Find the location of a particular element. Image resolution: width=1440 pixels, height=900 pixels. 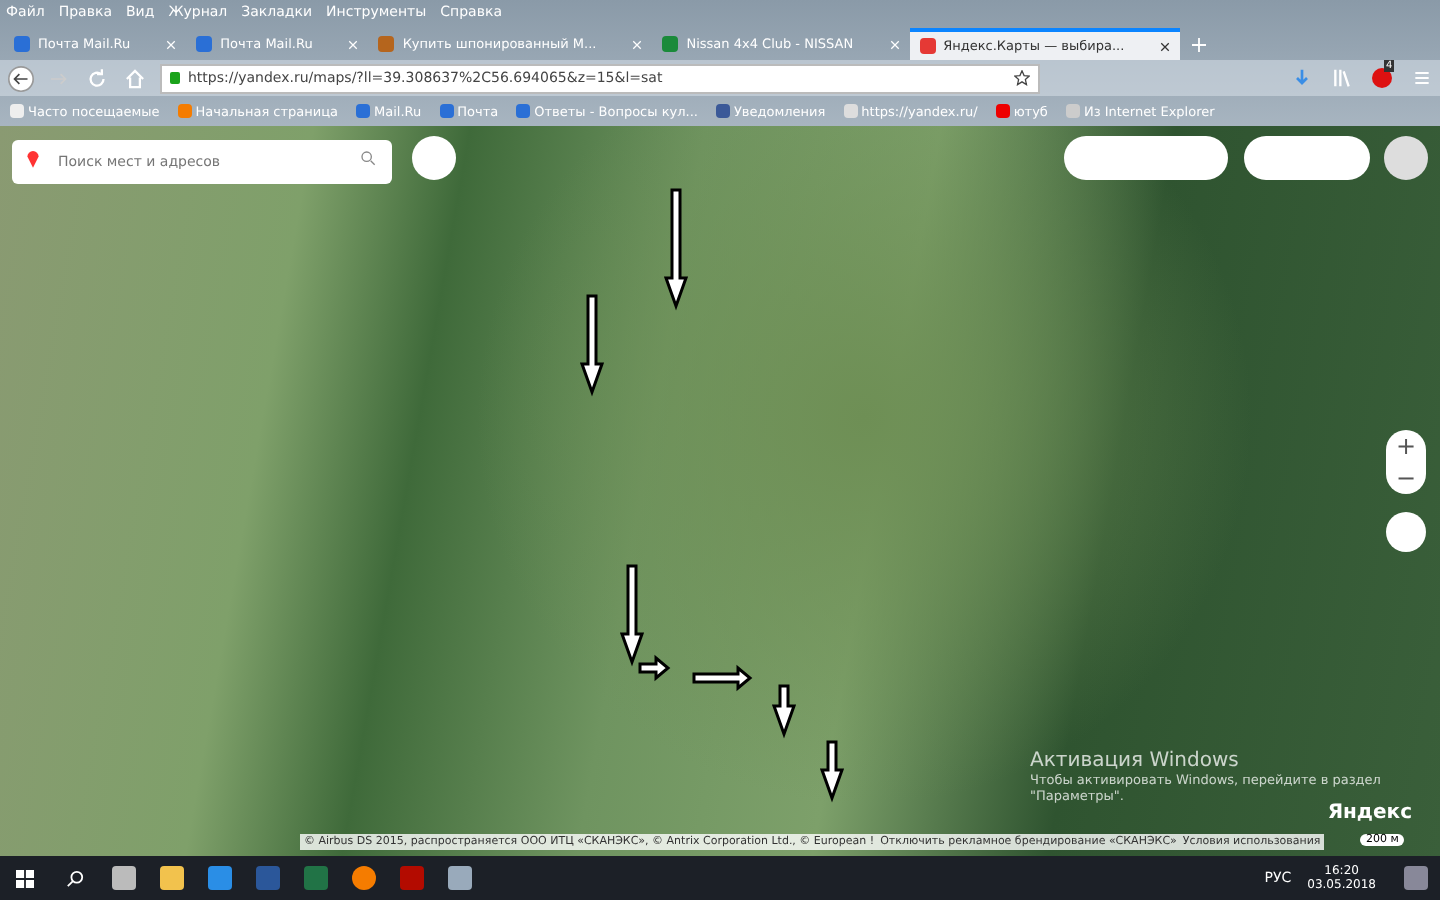

zoom-in-button: + is located at coordinates (1406, 446).